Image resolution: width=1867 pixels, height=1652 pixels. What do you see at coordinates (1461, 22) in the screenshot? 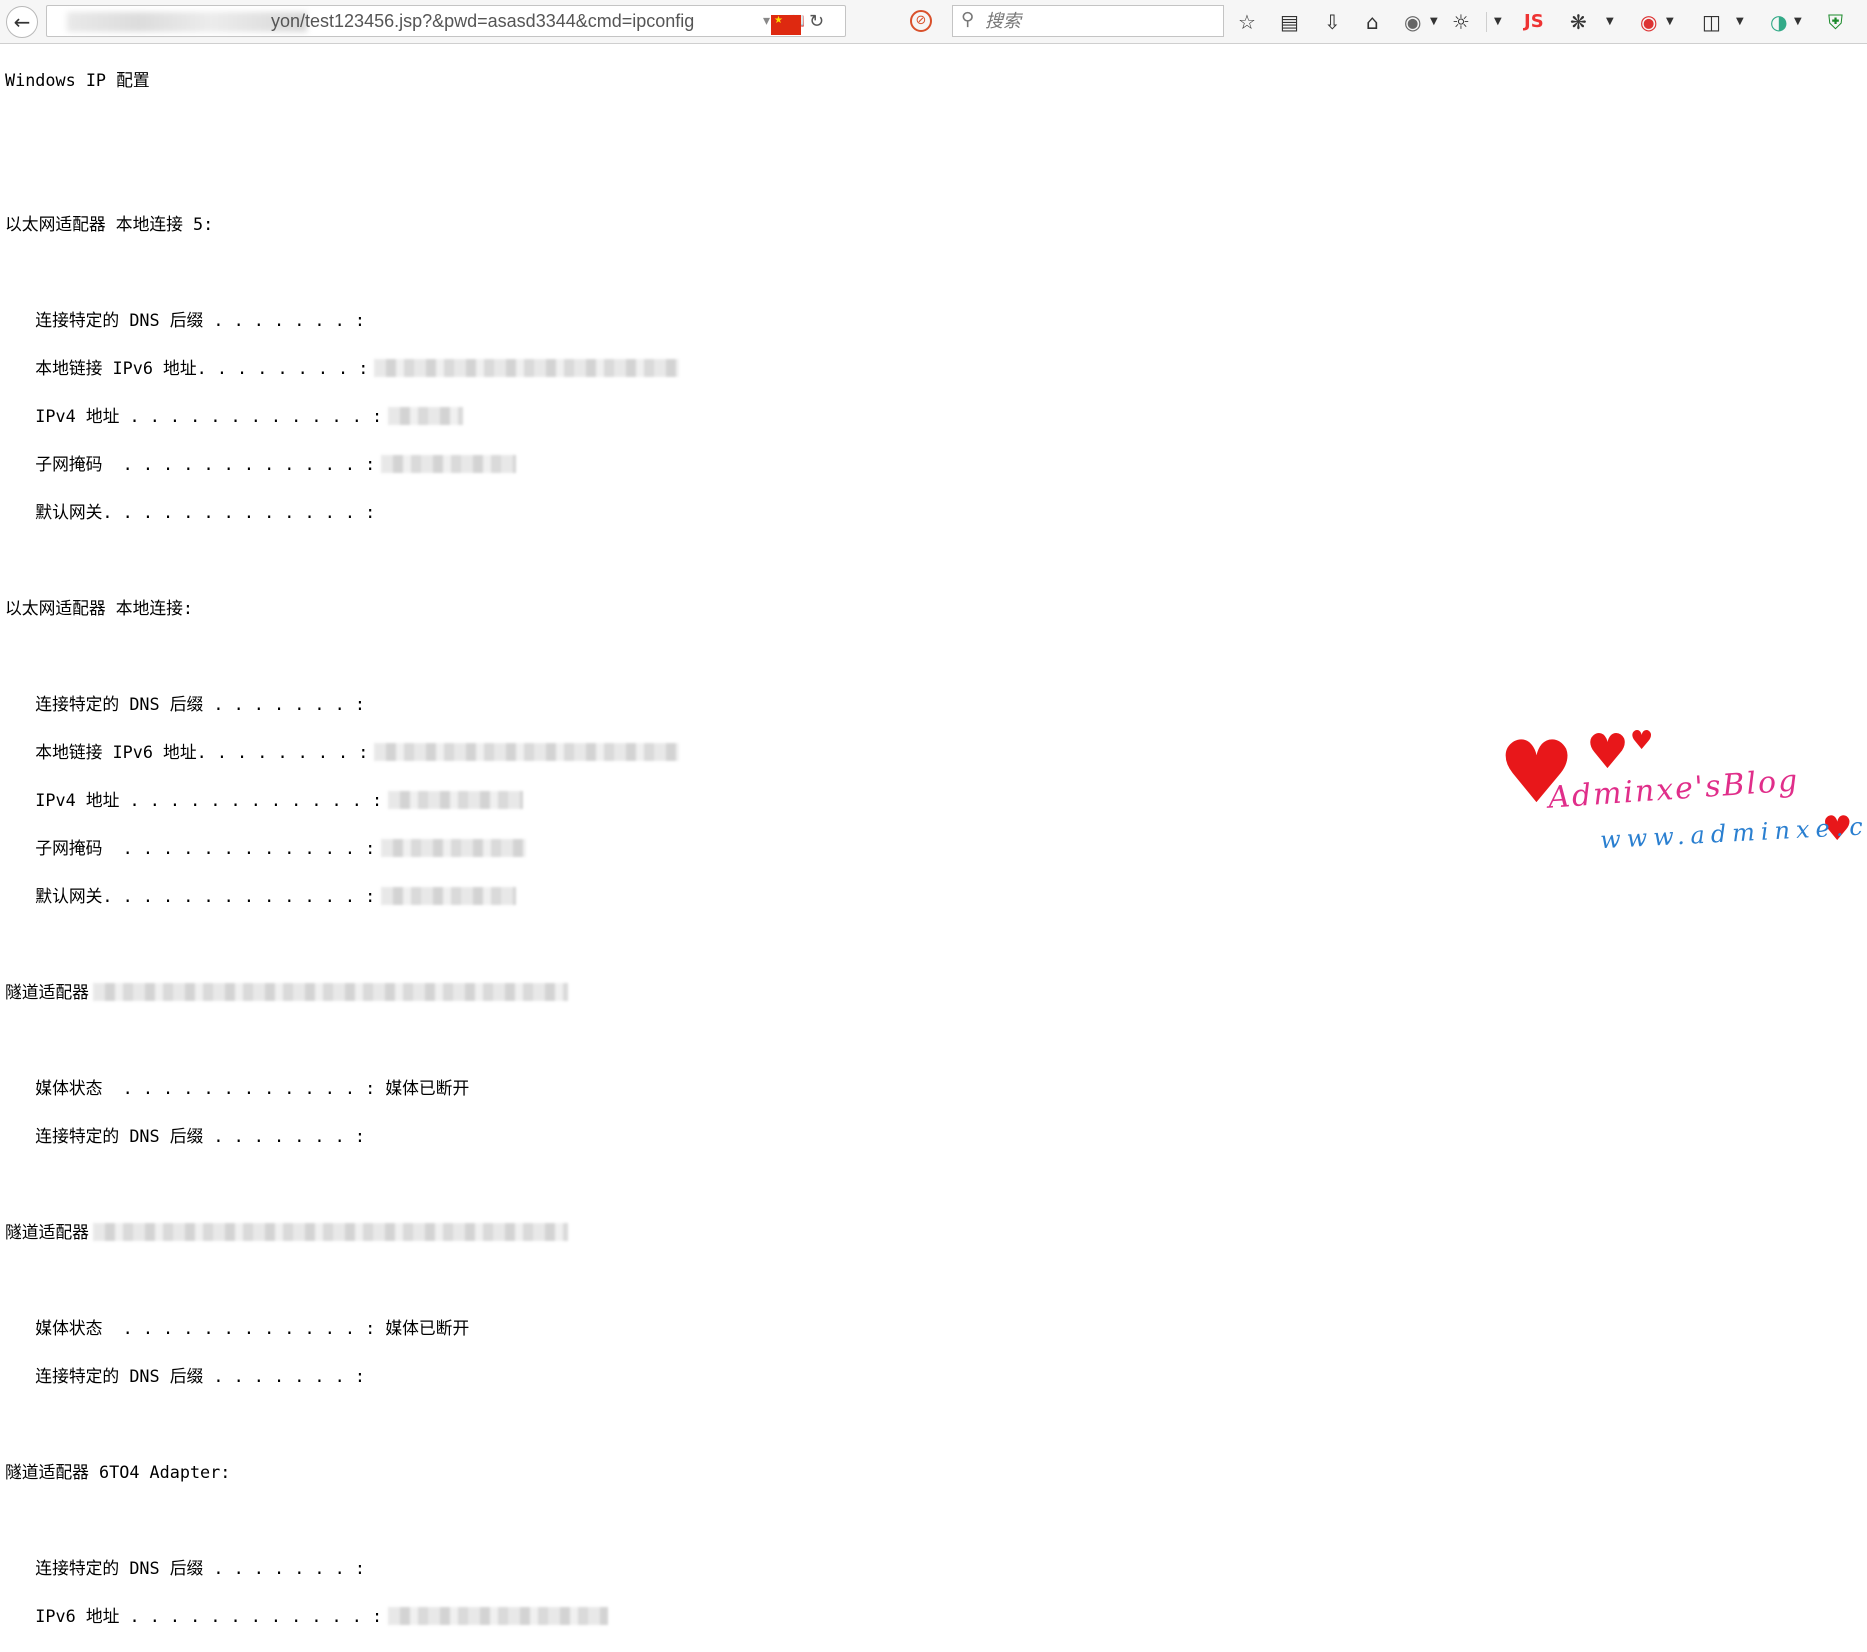
I see `palette-icon: ☼` at bounding box center [1461, 22].